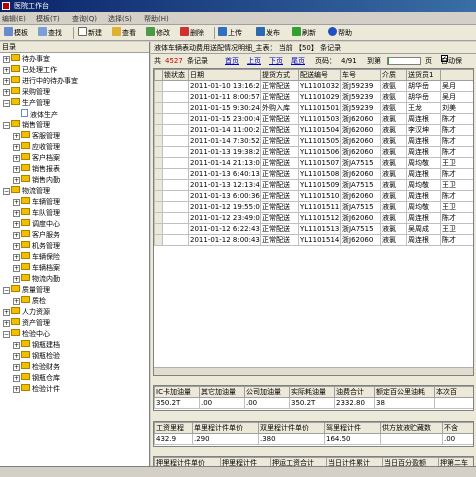 Image resolution: width=476 pixels, height=477 pixels. I want to click on table-cell: .290, so click(225, 439).